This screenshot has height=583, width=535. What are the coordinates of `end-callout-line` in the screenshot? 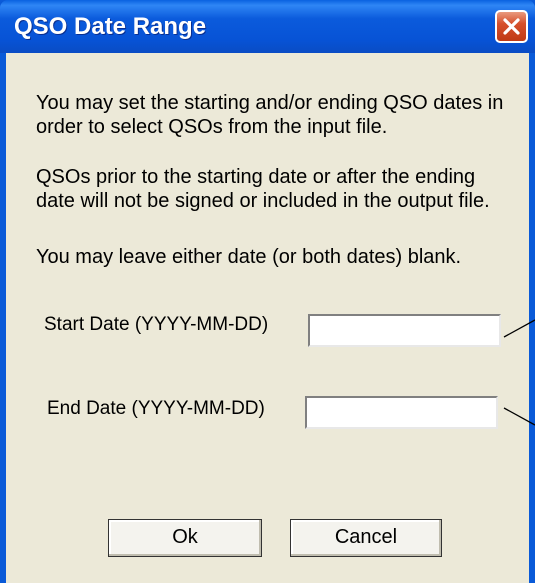 It's located at (519, 416).